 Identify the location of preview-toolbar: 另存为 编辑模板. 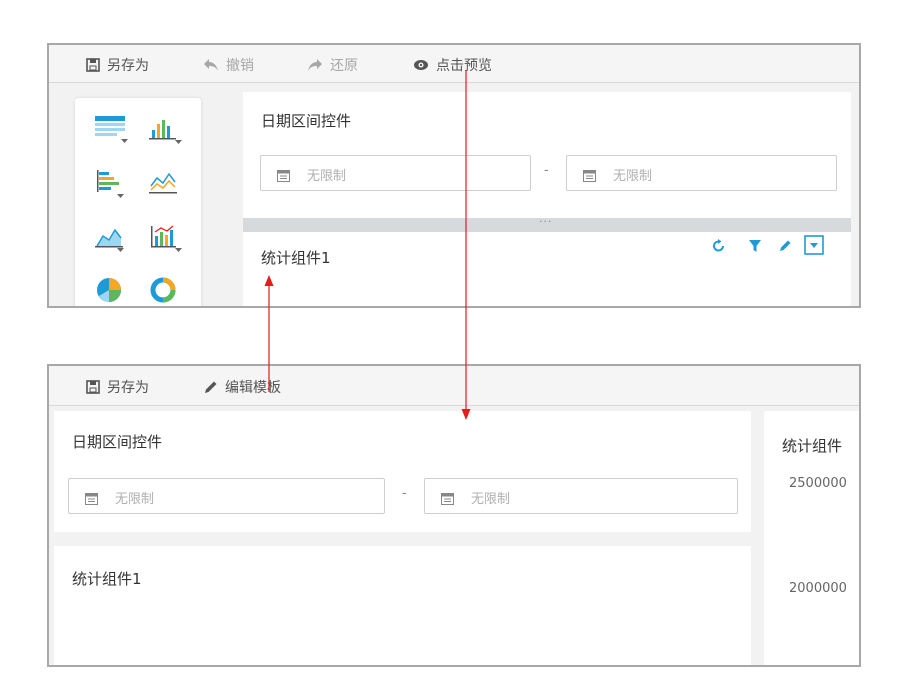
(454, 386).